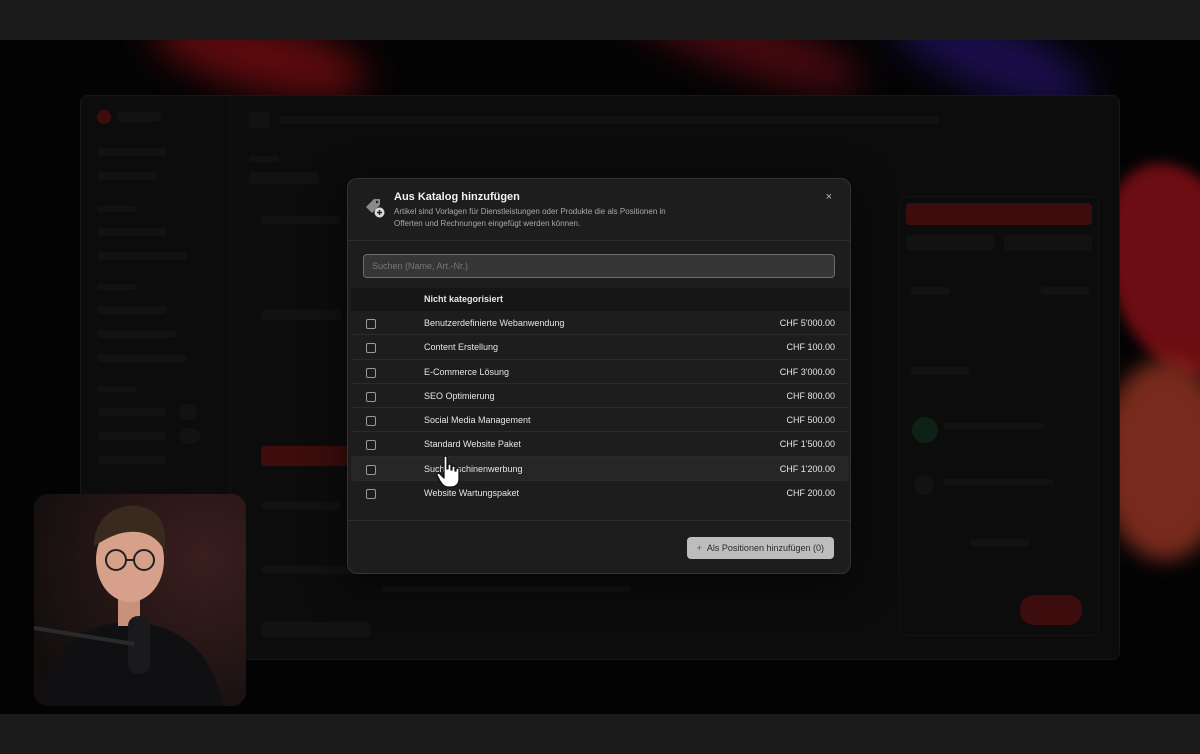 Image resolution: width=1200 pixels, height=754 pixels. What do you see at coordinates (600, 299) in the screenshot?
I see `category-header: Nicht kategorisiert` at bounding box center [600, 299].